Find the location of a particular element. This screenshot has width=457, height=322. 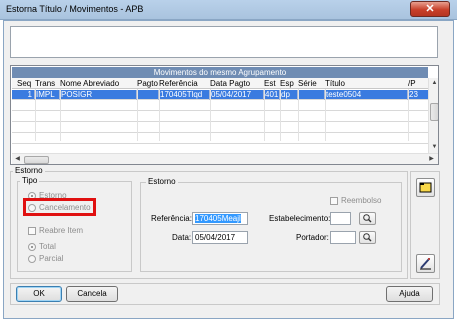

ok-button: OK is located at coordinates (39, 294).